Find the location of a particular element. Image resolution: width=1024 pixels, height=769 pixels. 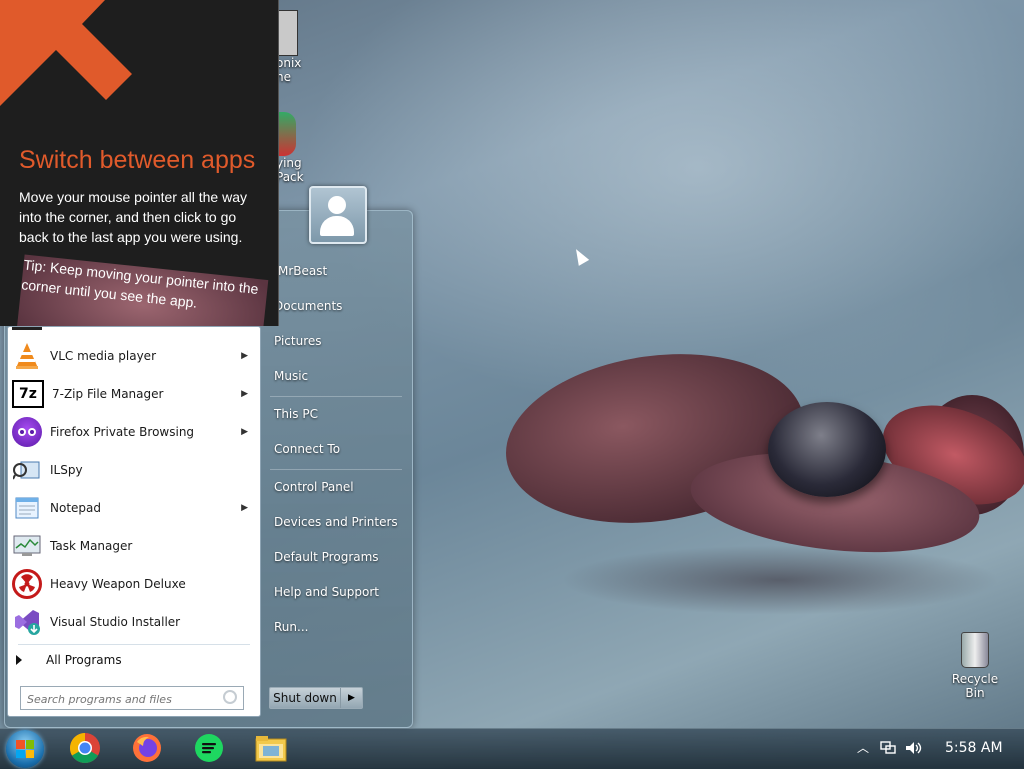

shutdown-button-group: Shut down ▶ is located at coordinates (316, 698).